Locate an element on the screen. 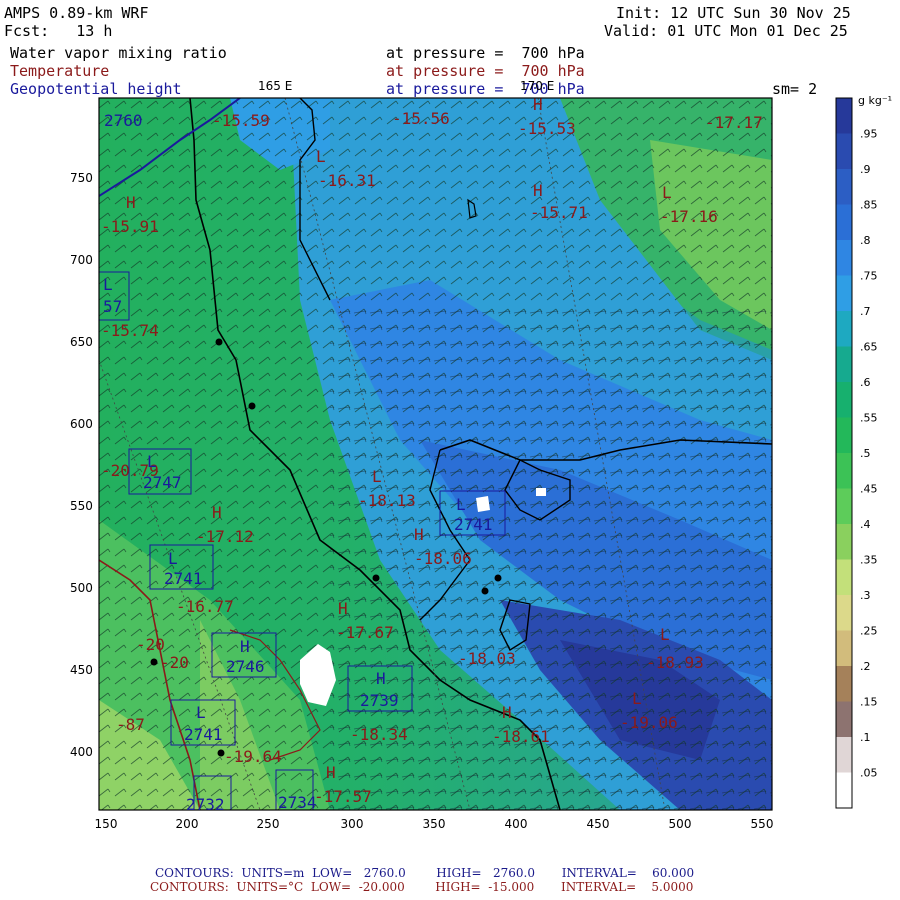  colorbar-tick-label: .1 is located at coordinates (865, 737).